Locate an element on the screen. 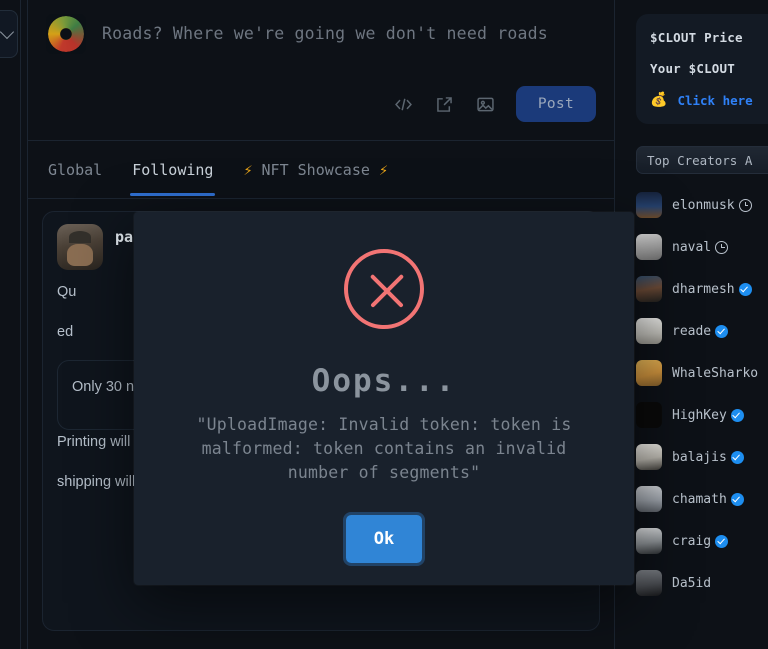 Image resolution: width=768 pixels, height=649 pixels. top-creators-tab: Top Creators A is located at coordinates (702, 160).